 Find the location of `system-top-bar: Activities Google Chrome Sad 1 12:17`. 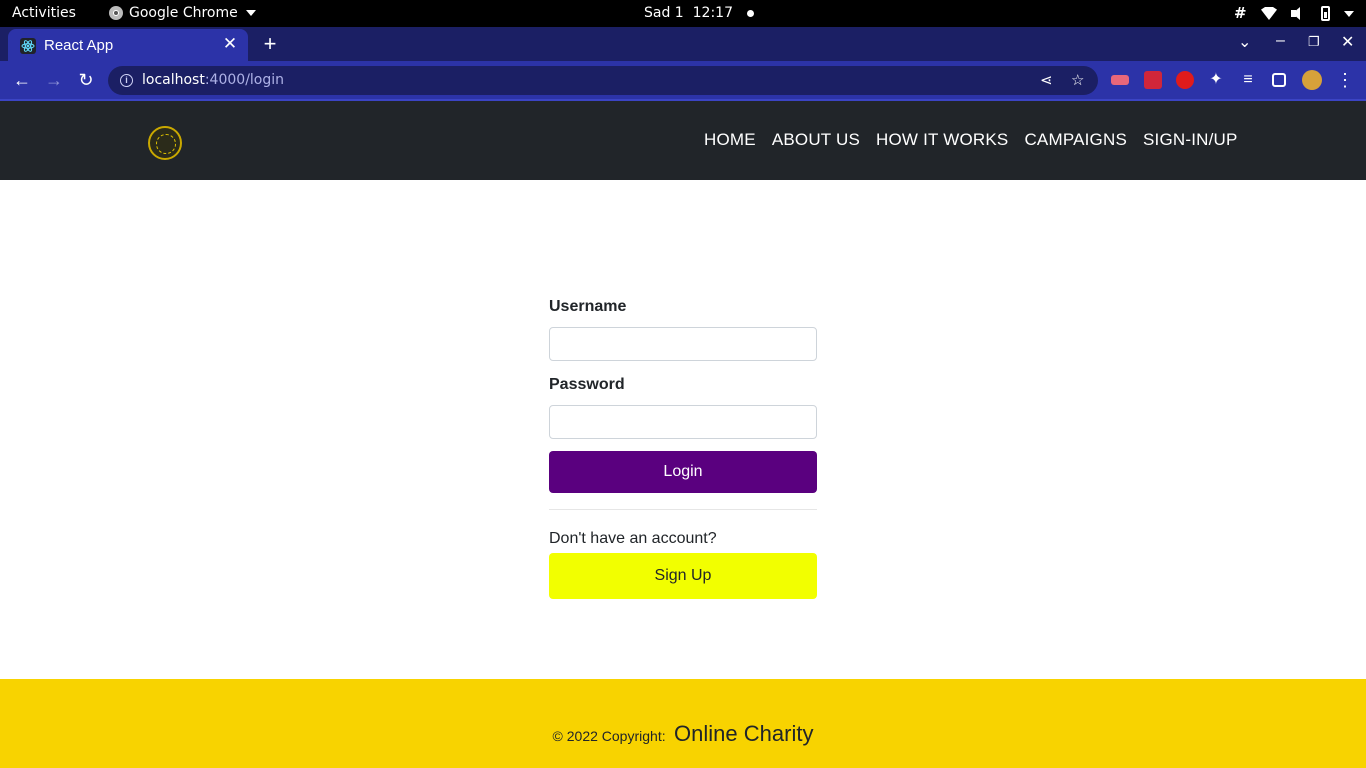

system-top-bar: Activities Google Chrome Sad 1 12:17 is located at coordinates (683, 13).